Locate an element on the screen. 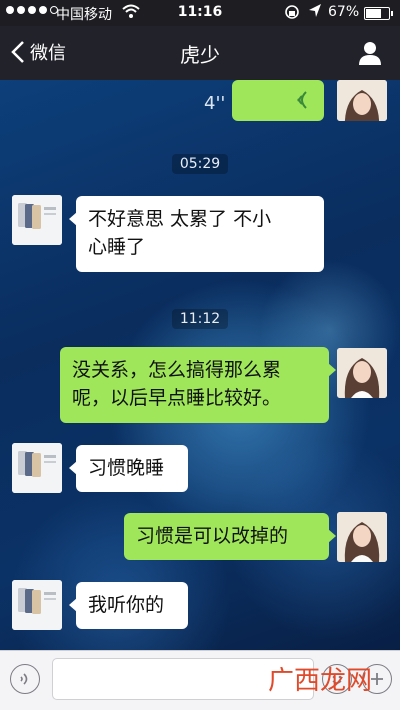 The image size is (400, 710). message-line: 不好意思 太累了 不小 is located at coordinates (180, 219).